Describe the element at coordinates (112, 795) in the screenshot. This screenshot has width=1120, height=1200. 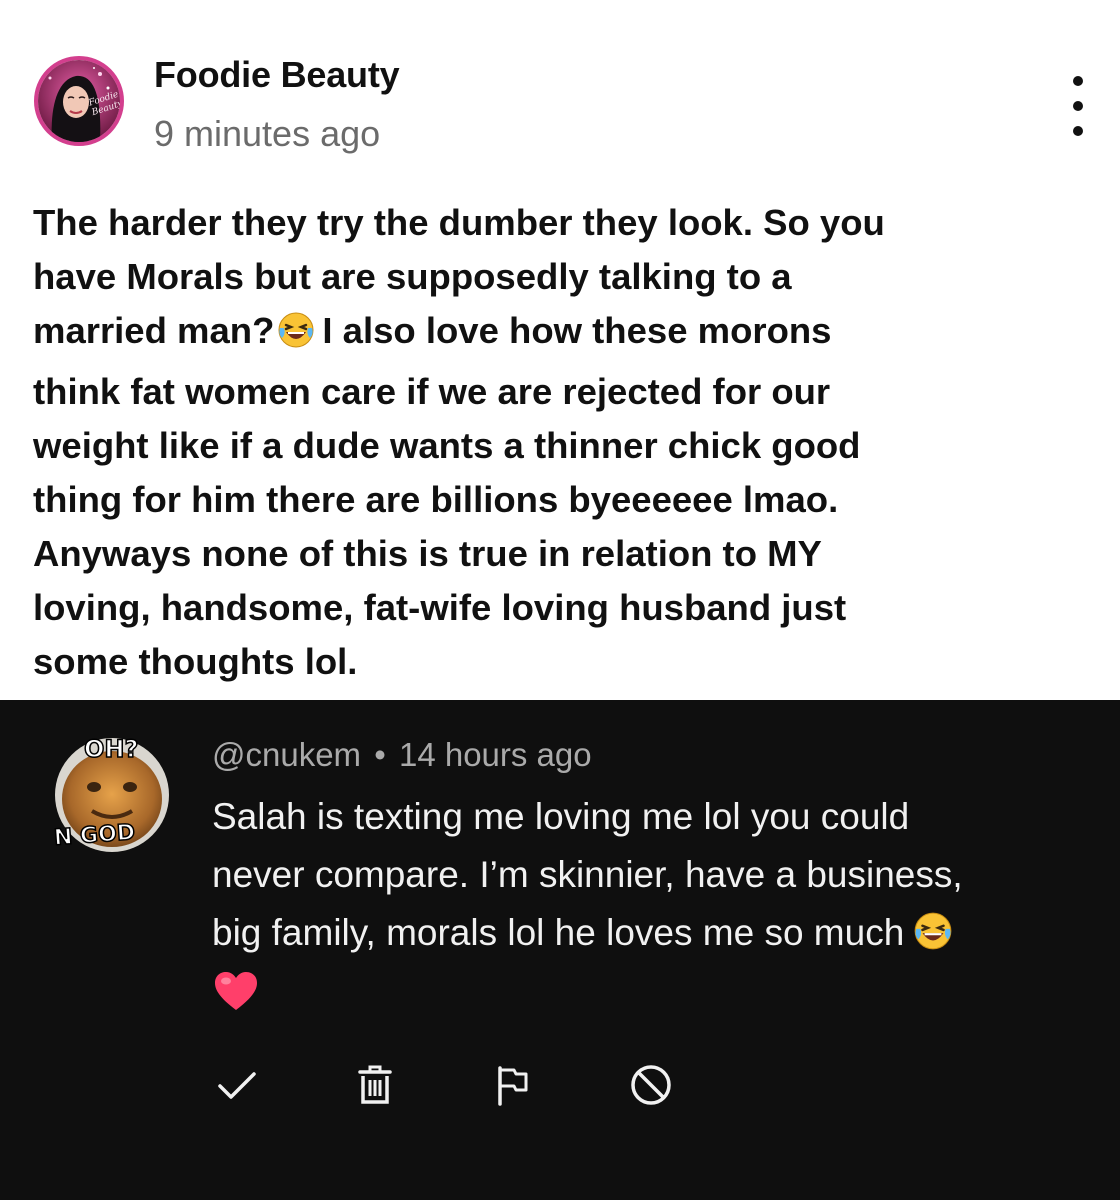
I see `commenter-avatar: OH? N GOD` at that location.